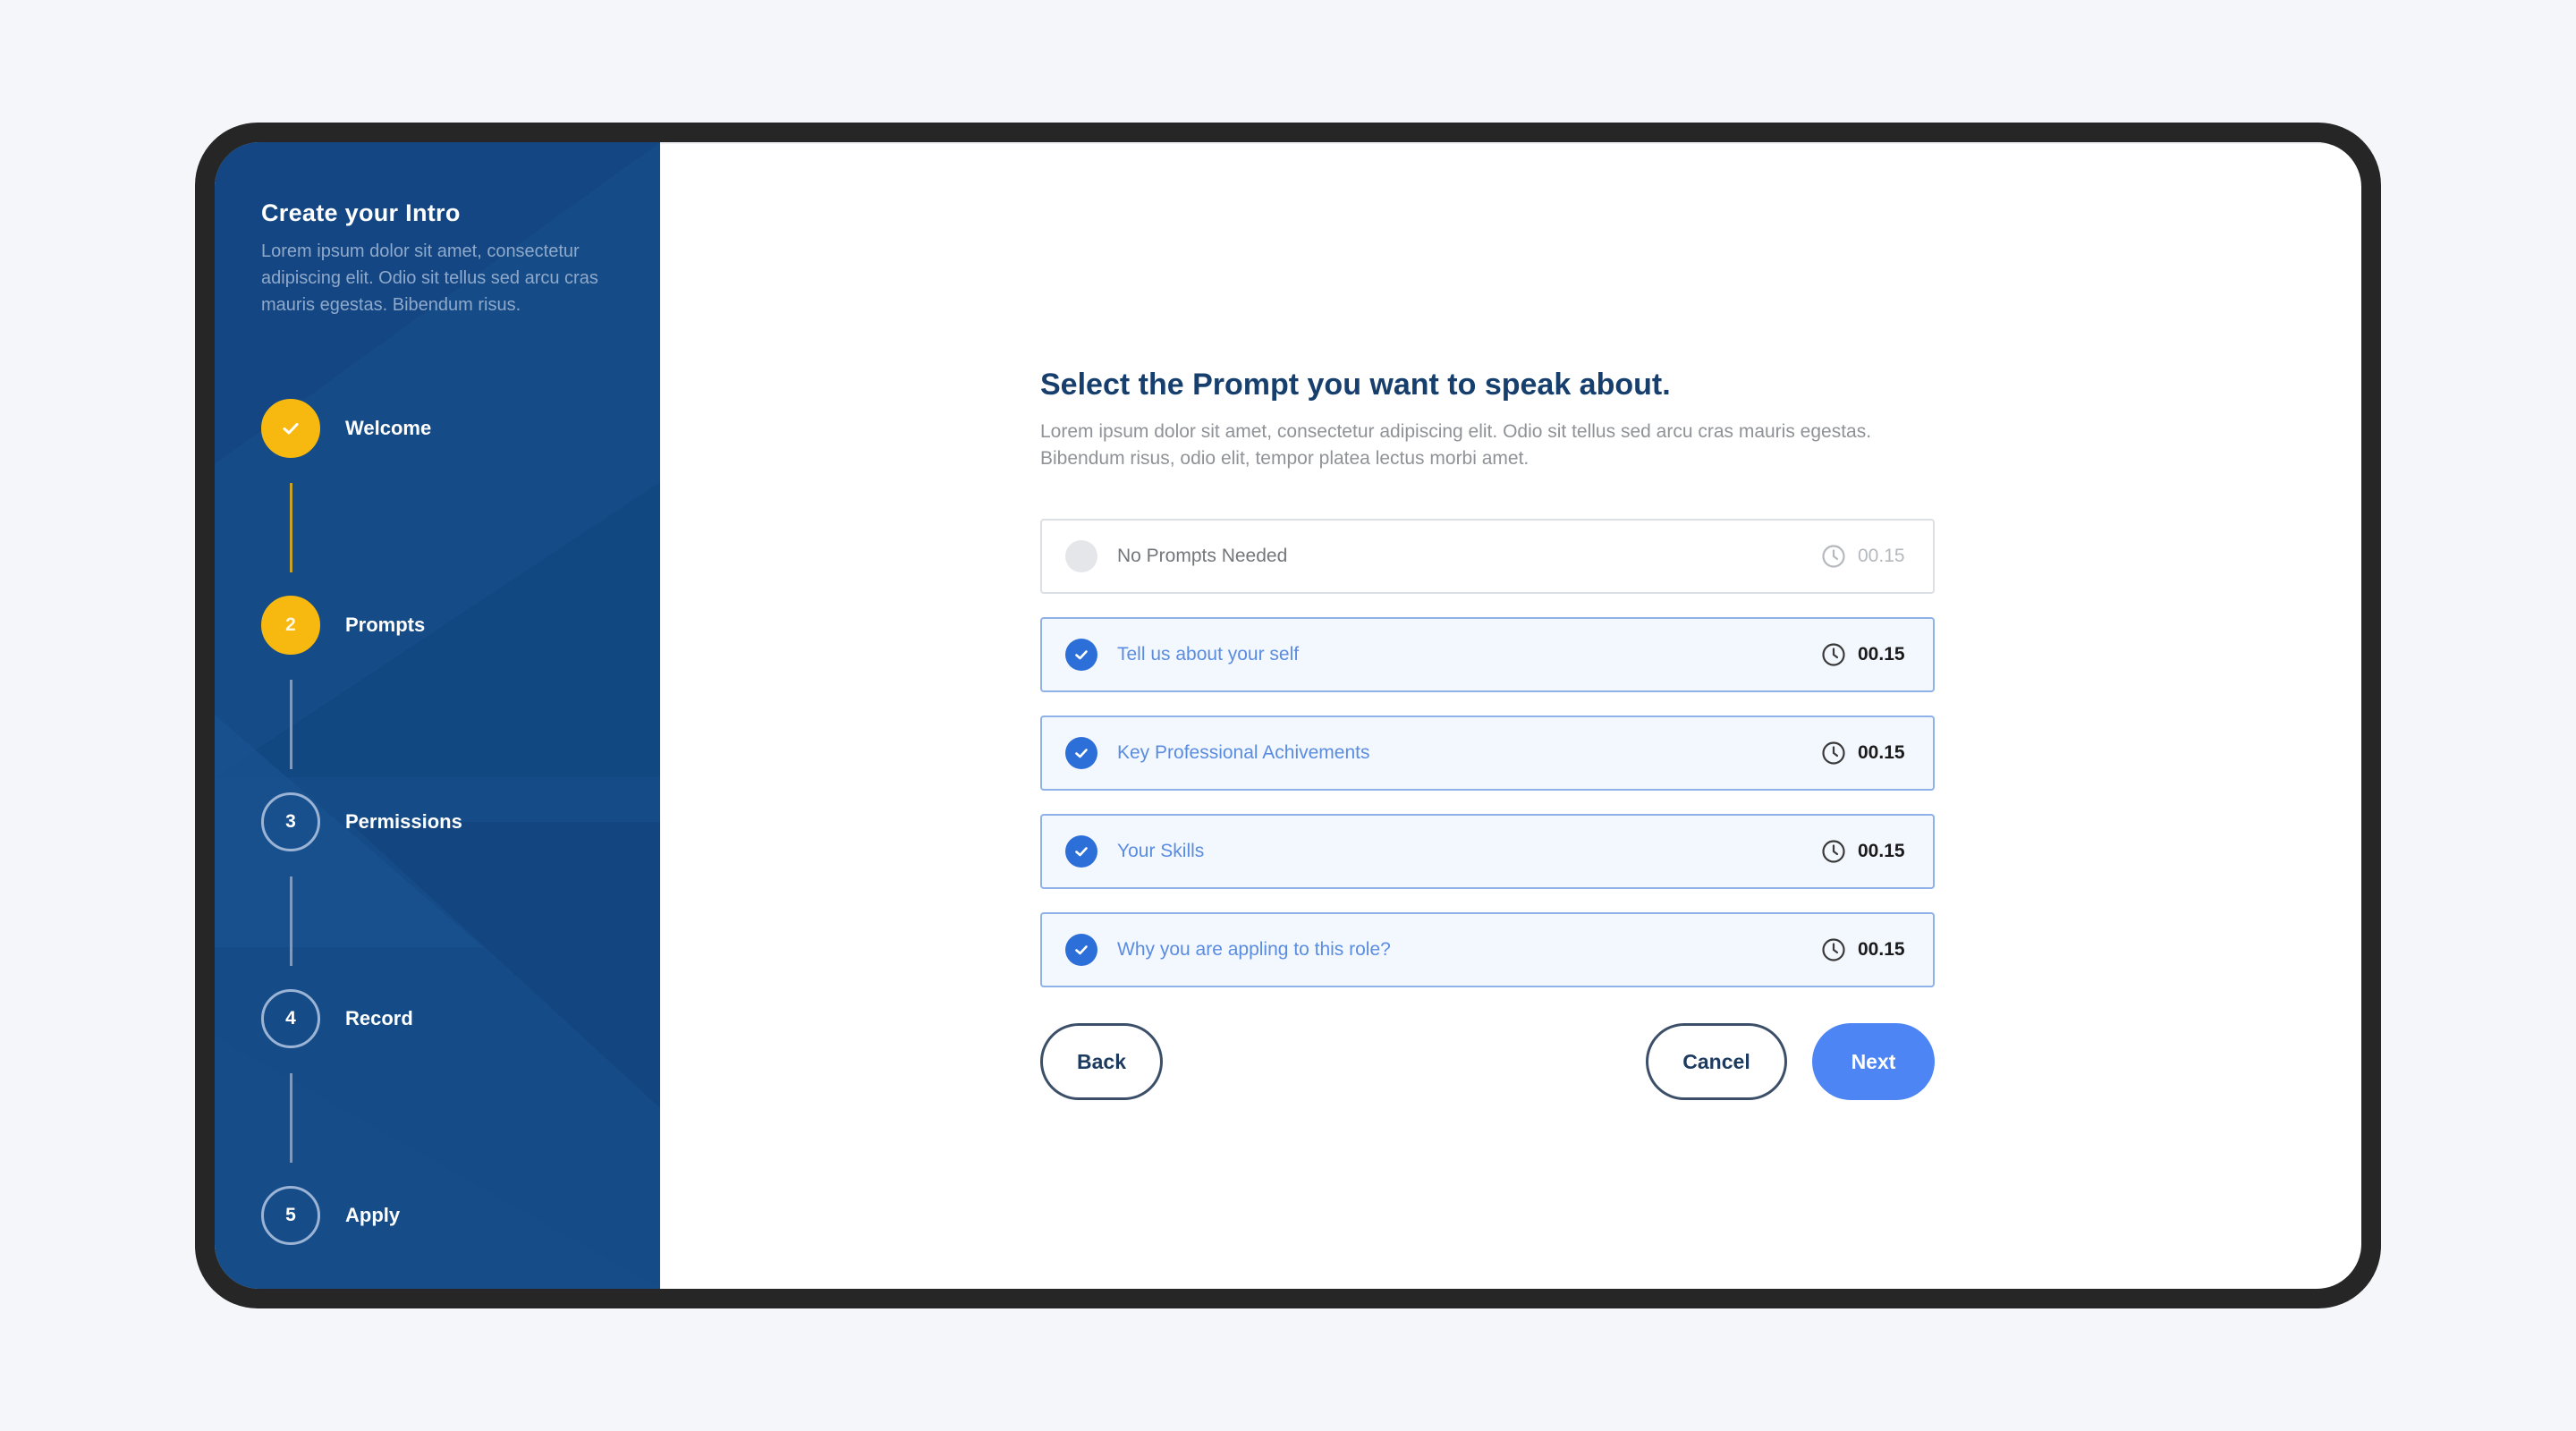  I want to click on cancel-button: Cancel, so click(1716, 1062).